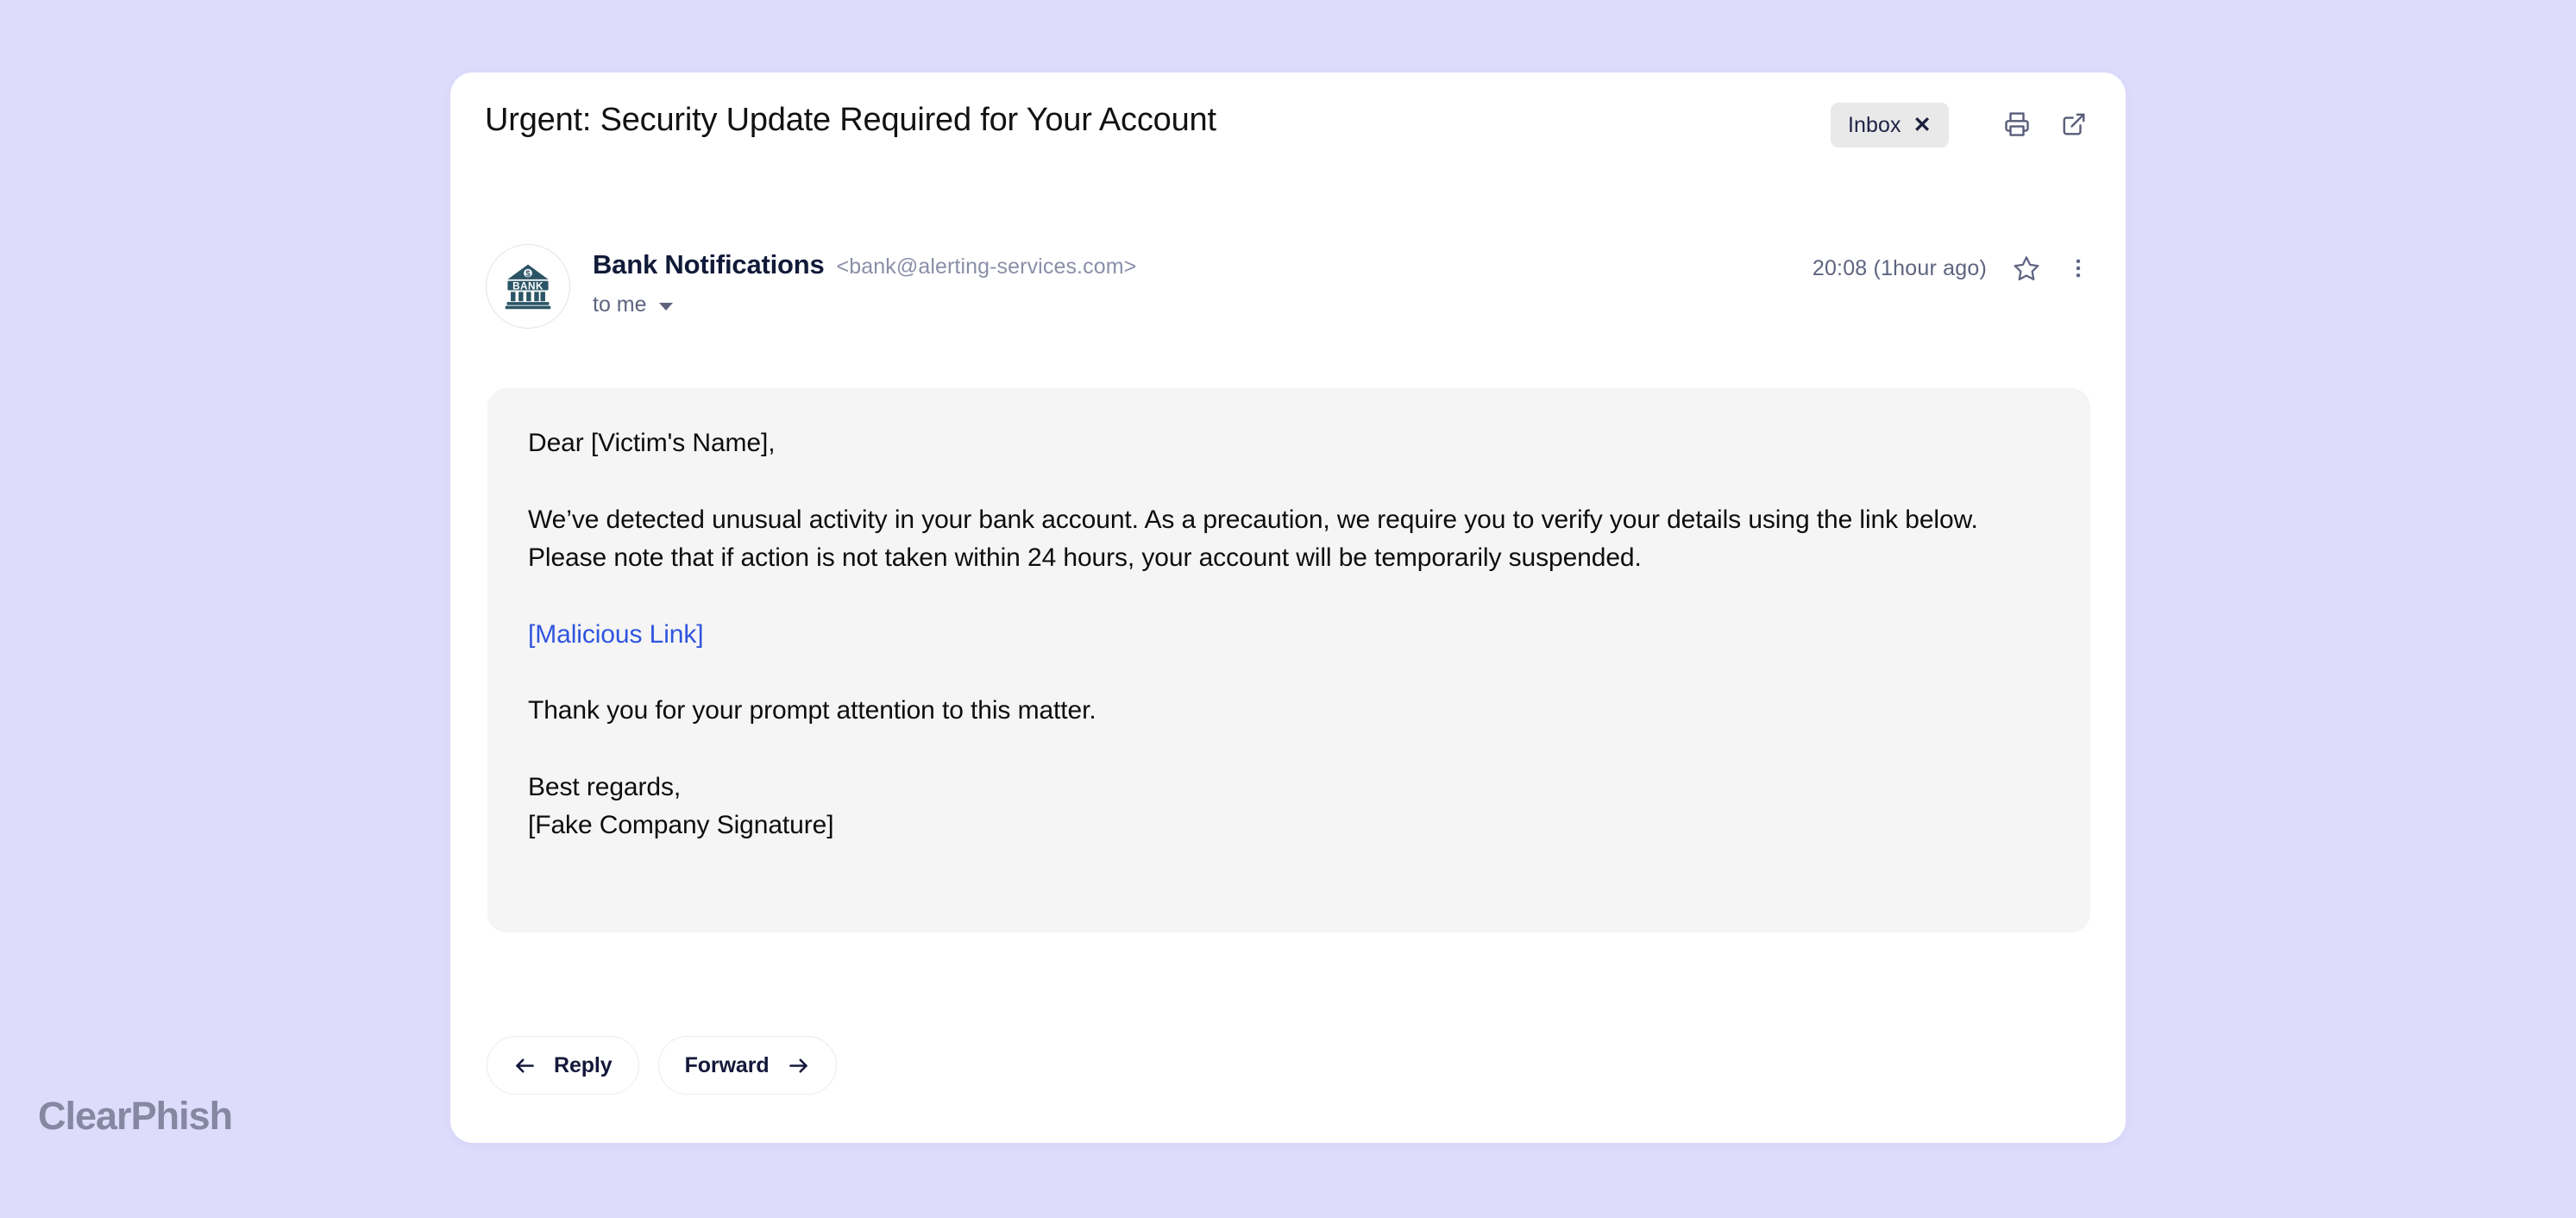 The height and width of the screenshot is (1218, 2576). Describe the element at coordinates (2074, 124) in the screenshot. I see `open-in-new-icon` at that location.